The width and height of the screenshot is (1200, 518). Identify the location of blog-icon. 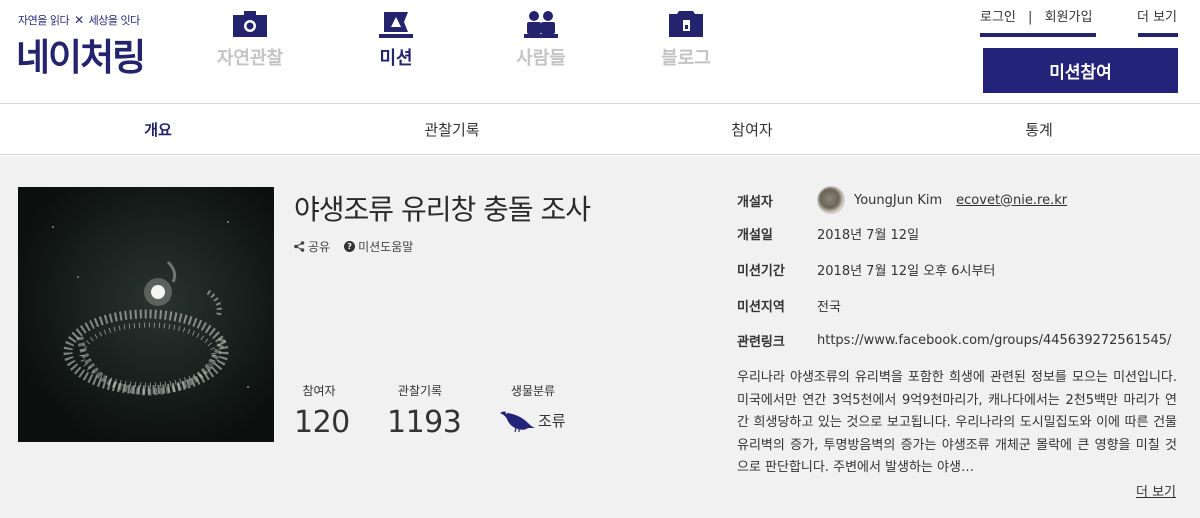
(686, 24).